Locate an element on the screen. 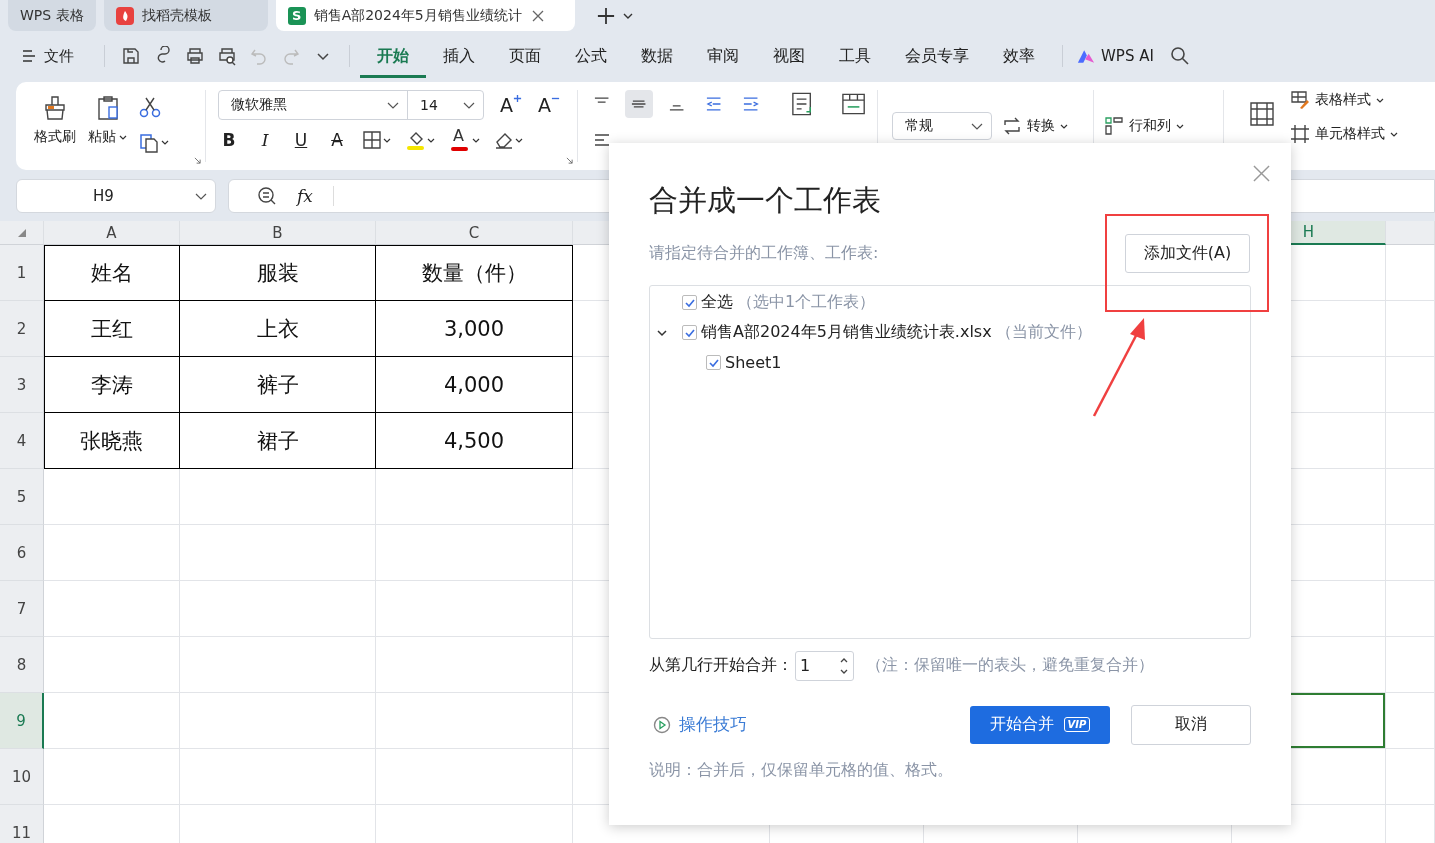 The height and width of the screenshot is (843, 1435). app-tab: 找稻壳模板 is located at coordinates (185, 15).